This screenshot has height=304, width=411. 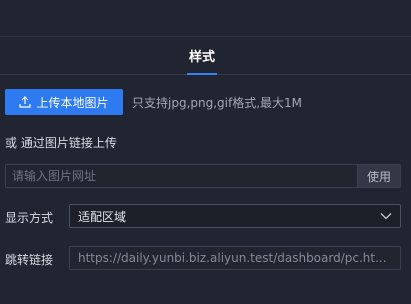 I want to click on upload-format-hint: 只支持jpg,png,gif格式,最大1M, so click(x=217, y=102).